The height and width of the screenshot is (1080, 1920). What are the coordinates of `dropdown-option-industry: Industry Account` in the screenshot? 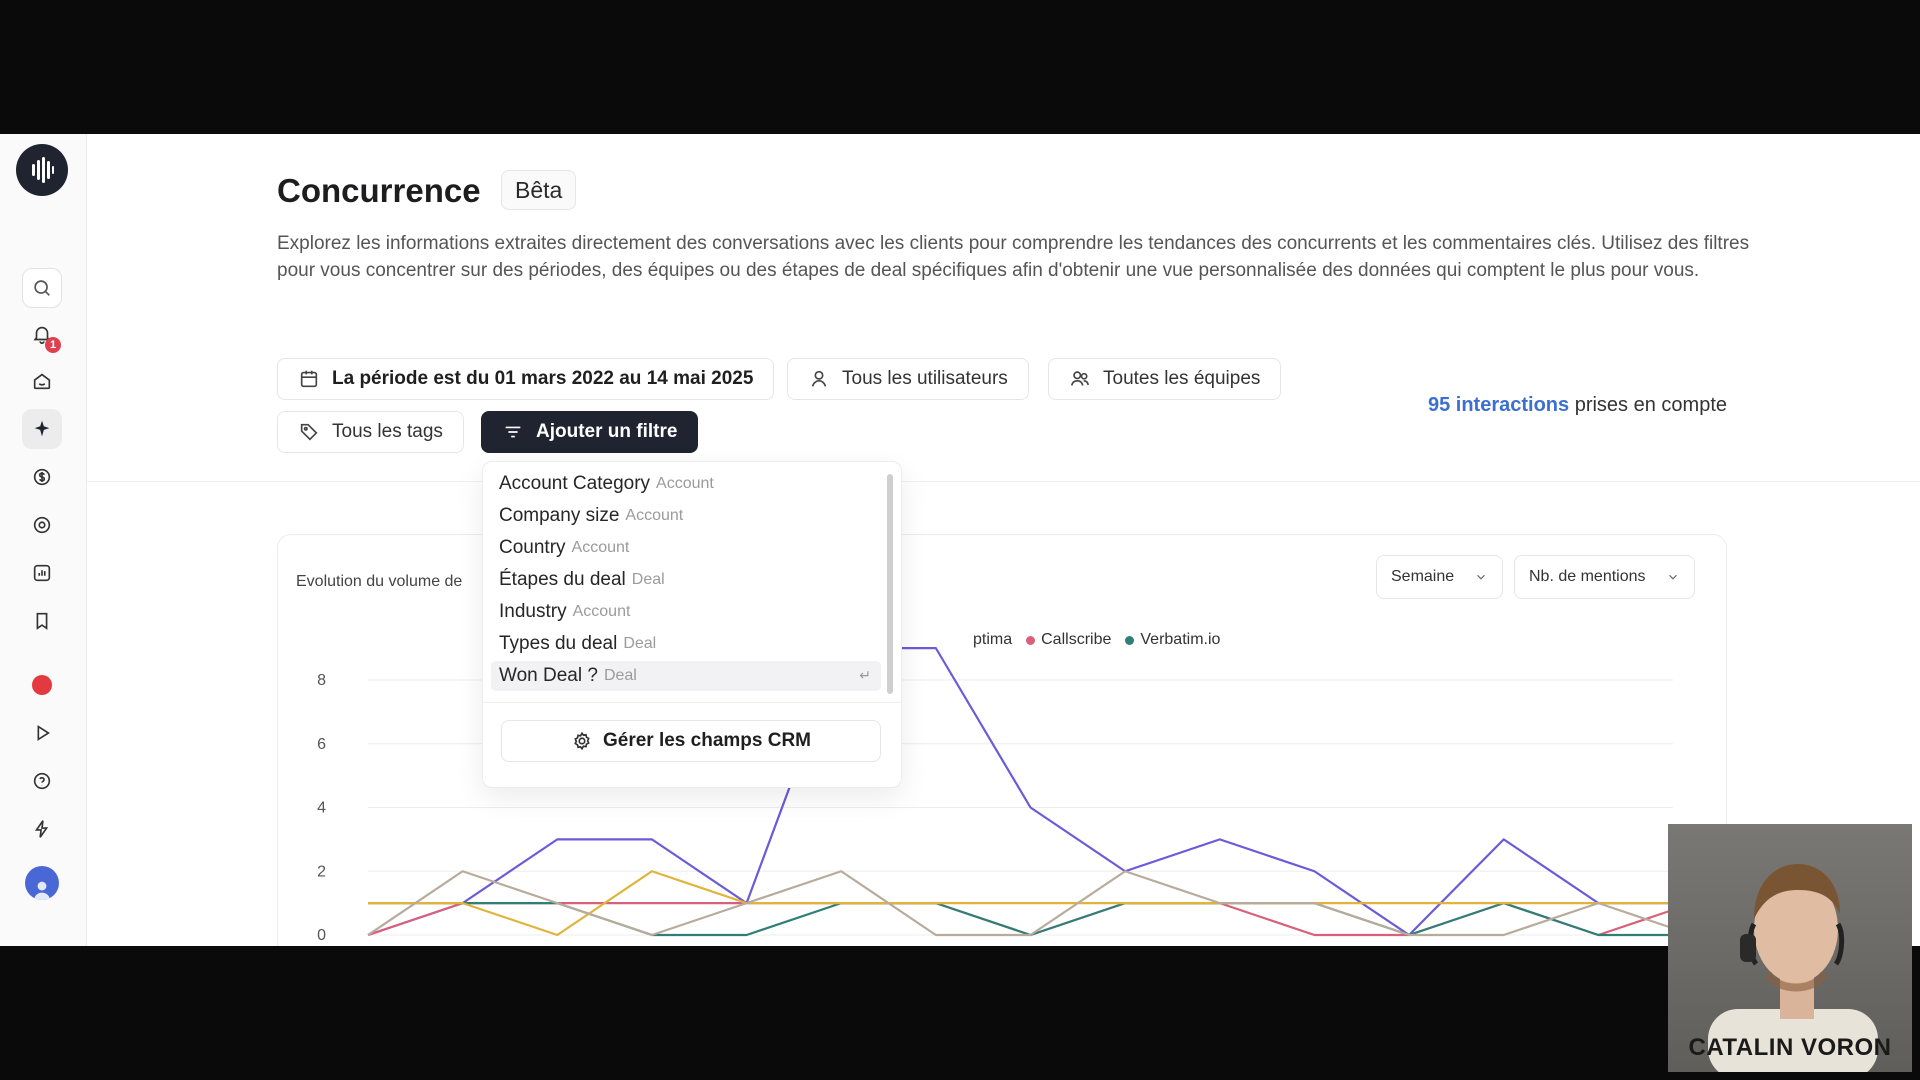 It's located at (686, 612).